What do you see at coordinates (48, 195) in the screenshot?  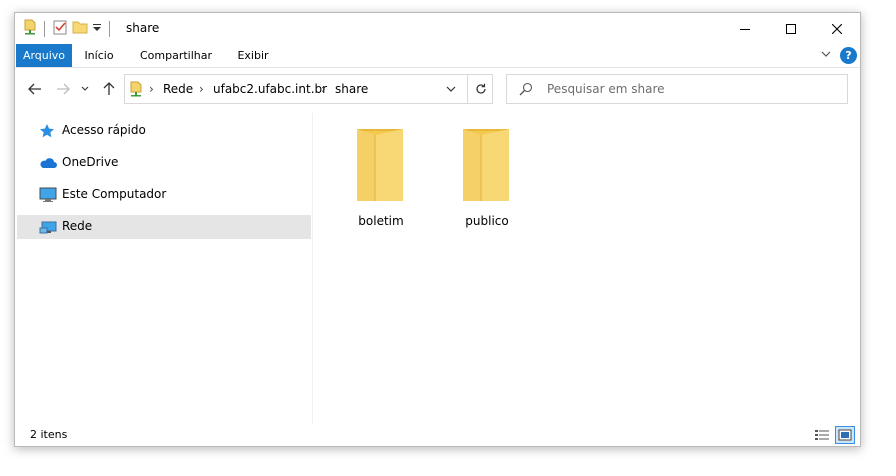 I see `monitor-icon` at bounding box center [48, 195].